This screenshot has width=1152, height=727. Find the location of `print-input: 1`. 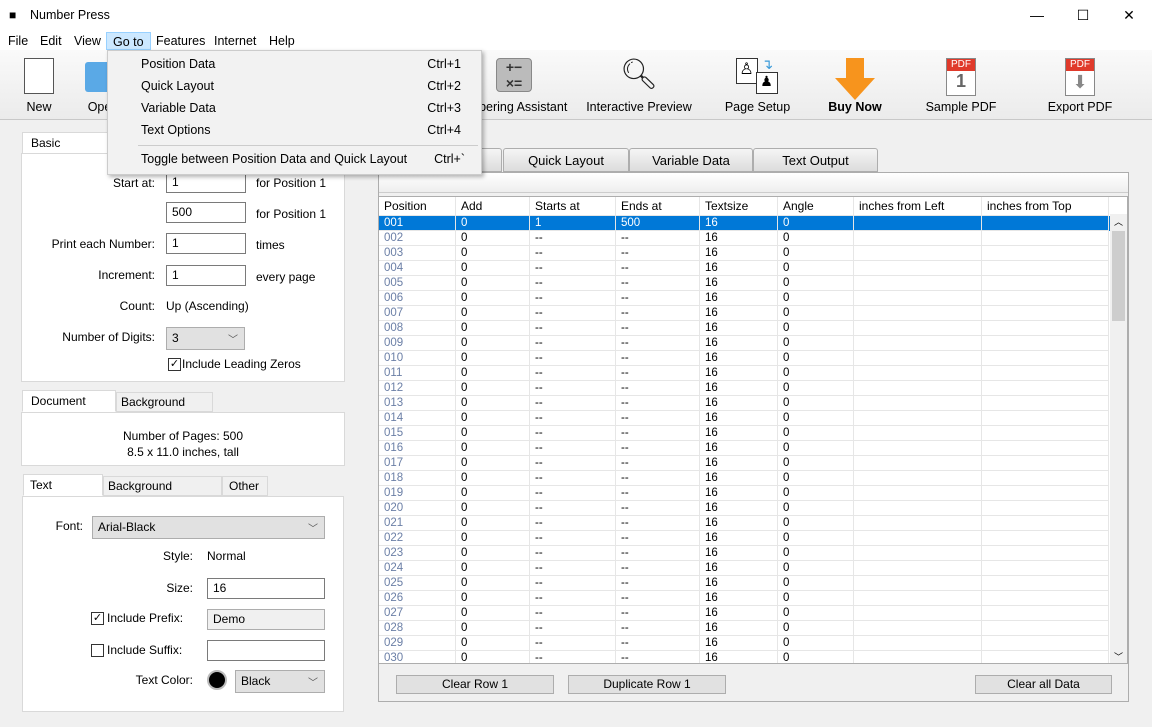

print-input: 1 is located at coordinates (206, 243).